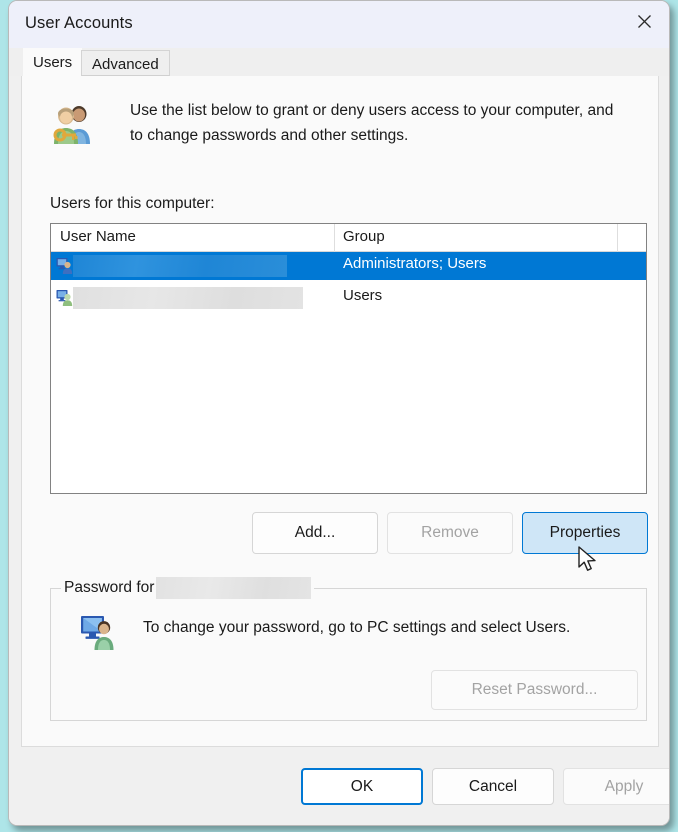 This screenshot has height=832, width=678. Describe the element at coordinates (339, 62) in the screenshot. I see `tab-strip: Users Advanced` at that location.